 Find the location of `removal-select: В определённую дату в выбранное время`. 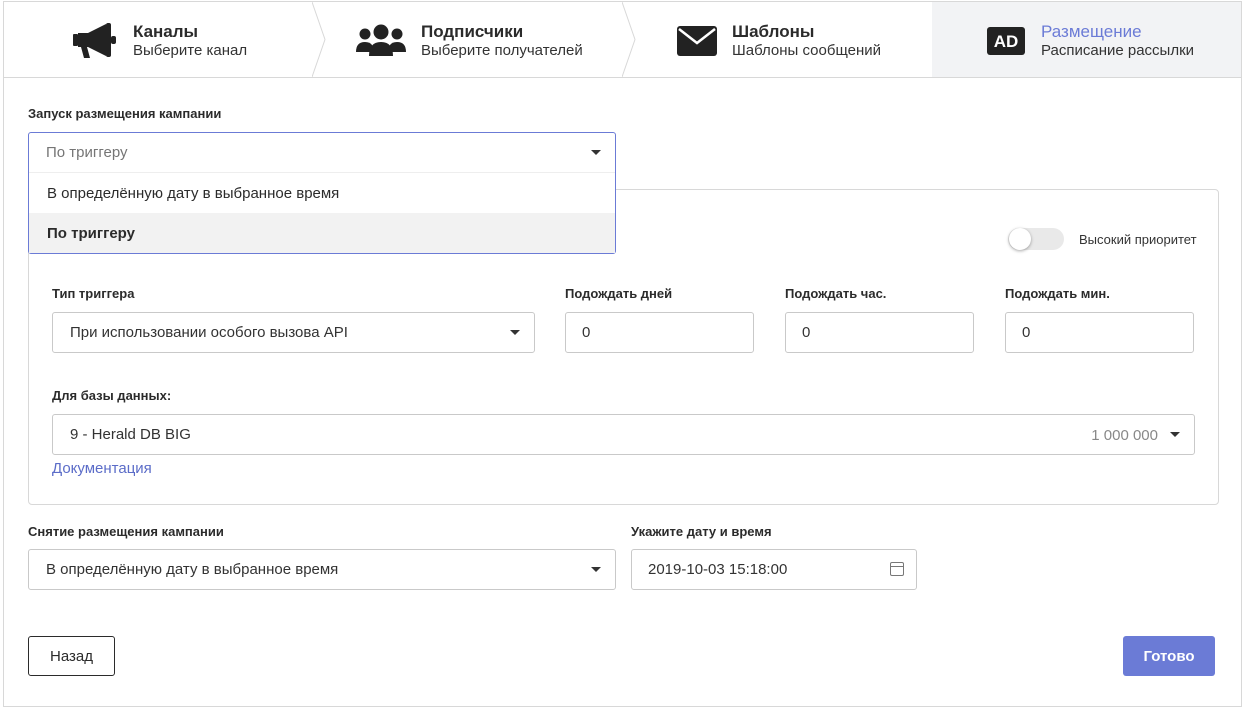

removal-select: В определённую дату в выбранное время is located at coordinates (322, 569).